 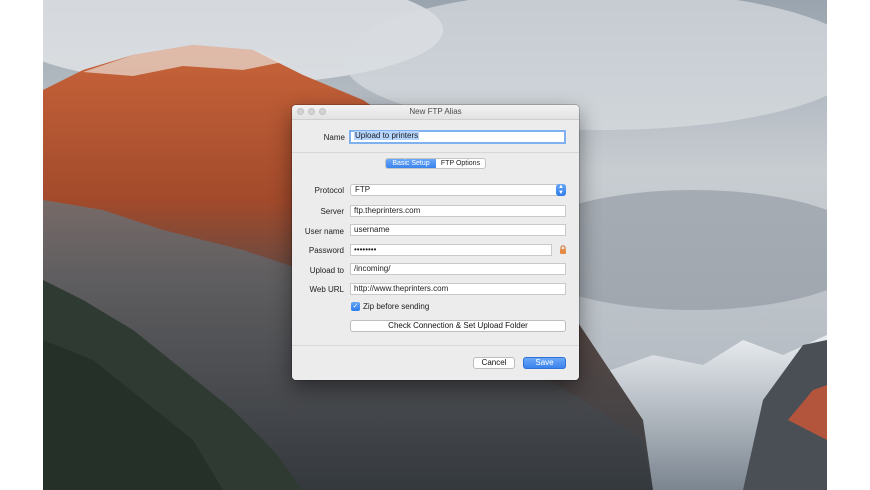 What do you see at coordinates (451, 250) in the screenshot?
I see `password-field: ••••••••` at bounding box center [451, 250].